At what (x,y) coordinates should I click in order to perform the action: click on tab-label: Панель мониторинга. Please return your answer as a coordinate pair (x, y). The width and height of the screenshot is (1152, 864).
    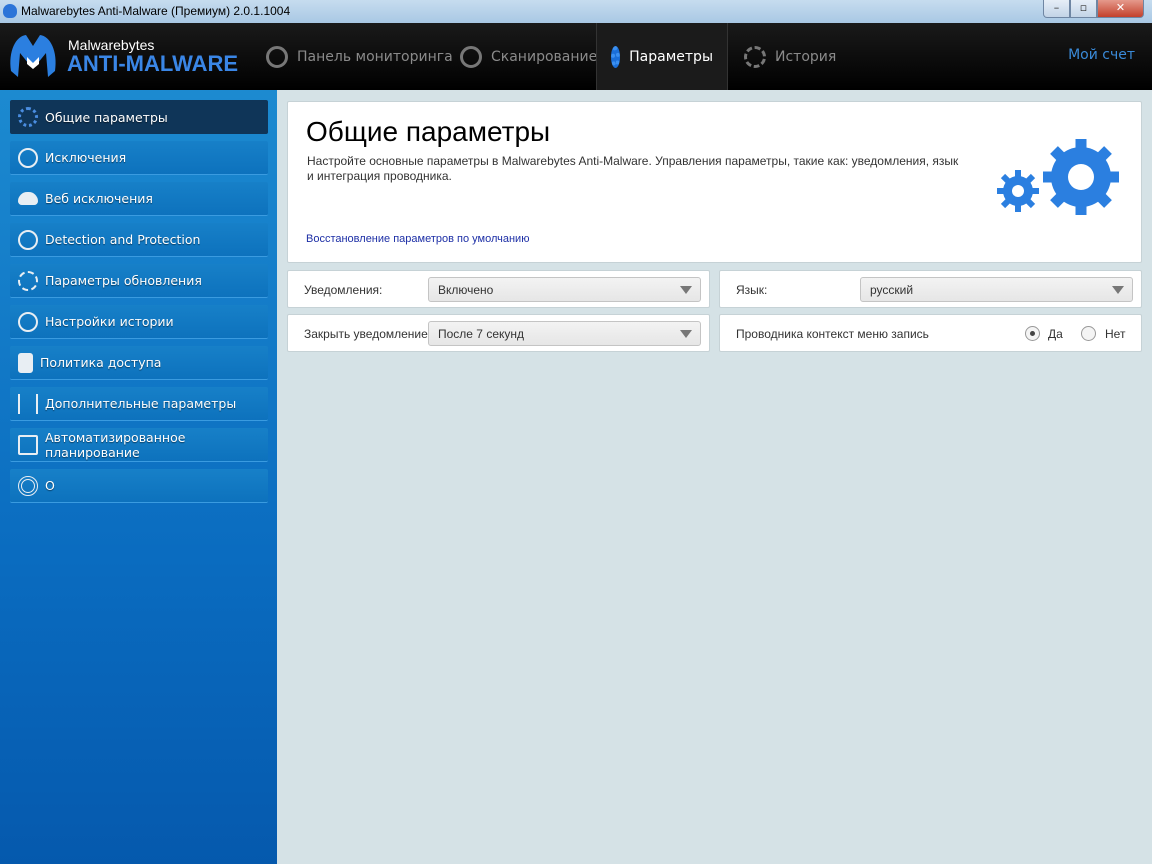
    Looking at the image, I should click on (375, 56).